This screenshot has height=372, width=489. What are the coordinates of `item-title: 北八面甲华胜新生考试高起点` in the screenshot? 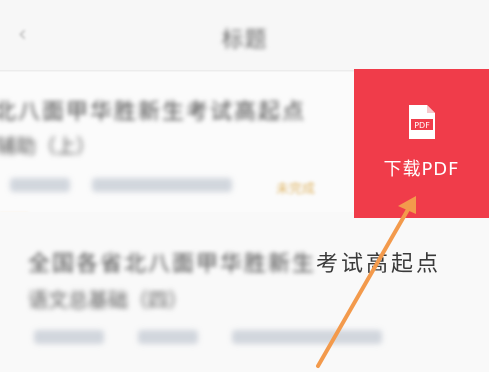 It's located at (153, 112).